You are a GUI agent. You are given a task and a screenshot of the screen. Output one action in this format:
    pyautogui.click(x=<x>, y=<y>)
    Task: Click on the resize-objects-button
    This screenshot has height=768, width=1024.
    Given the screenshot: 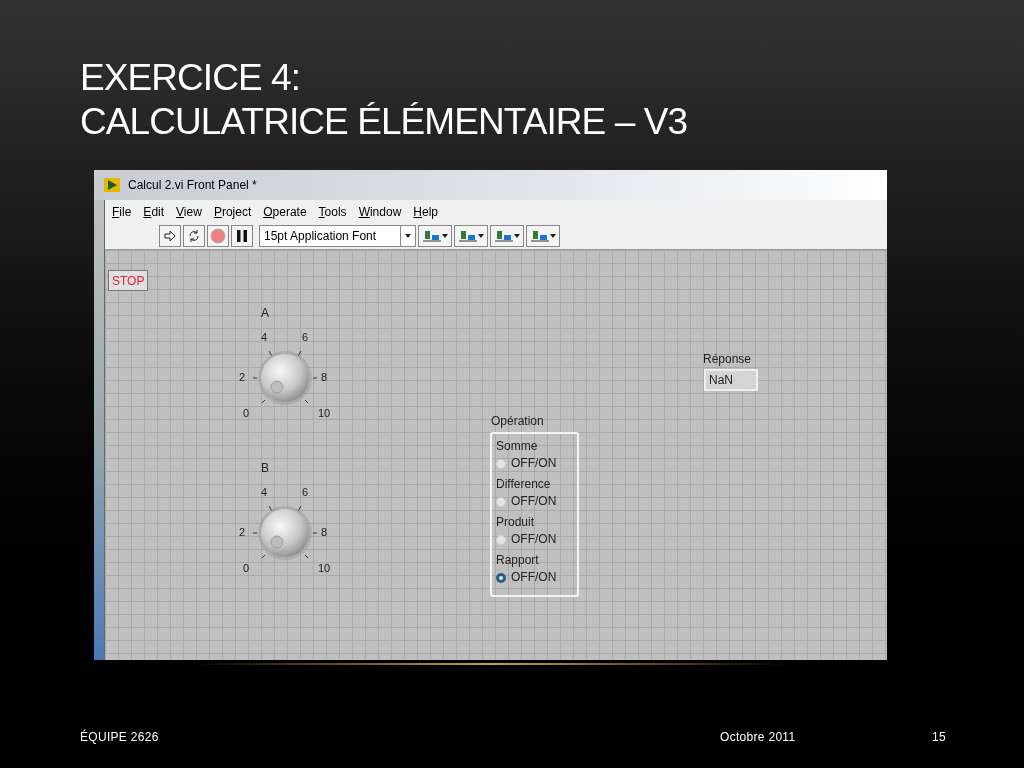 What is the action you would take?
    pyautogui.click(x=507, y=236)
    